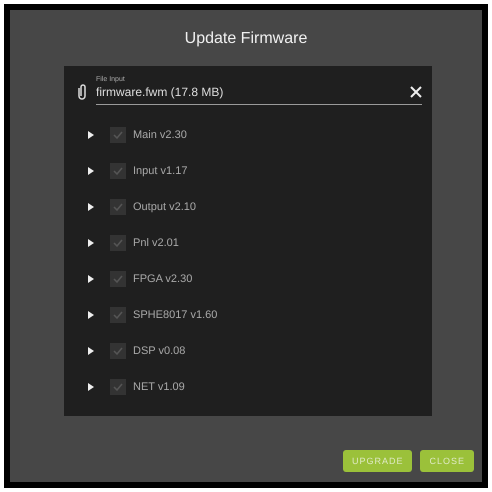 Image resolution: width=492 pixels, height=492 pixels. What do you see at coordinates (159, 387) in the screenshot?
I see `module-label: NET v1.09` at bounding box center [159, 387].